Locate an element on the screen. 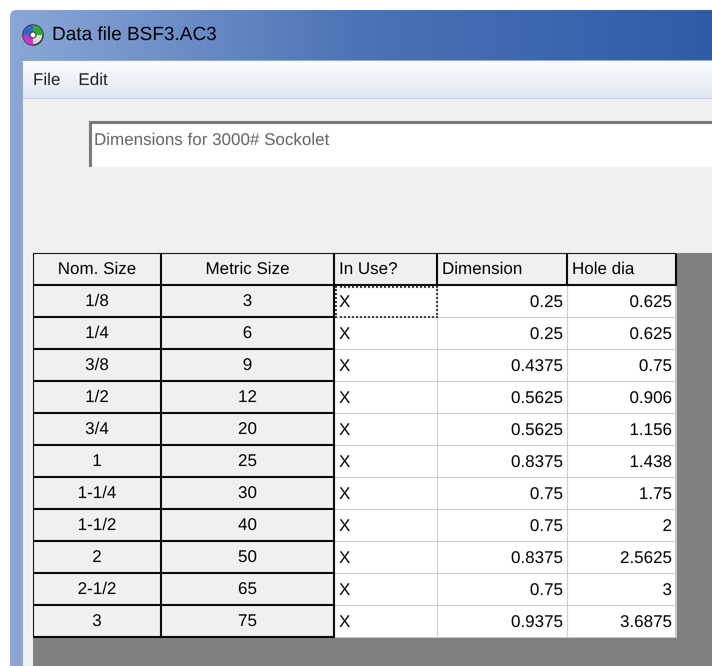  row-header: 1 is located at coordinates (98, 462).